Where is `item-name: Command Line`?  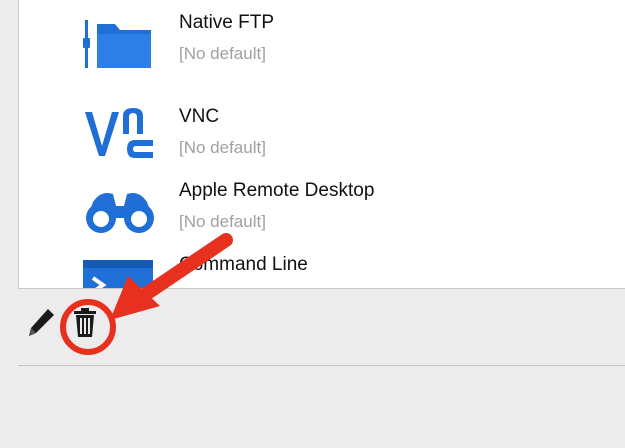 item-name: Command Line is located at coordinates (243, 264).